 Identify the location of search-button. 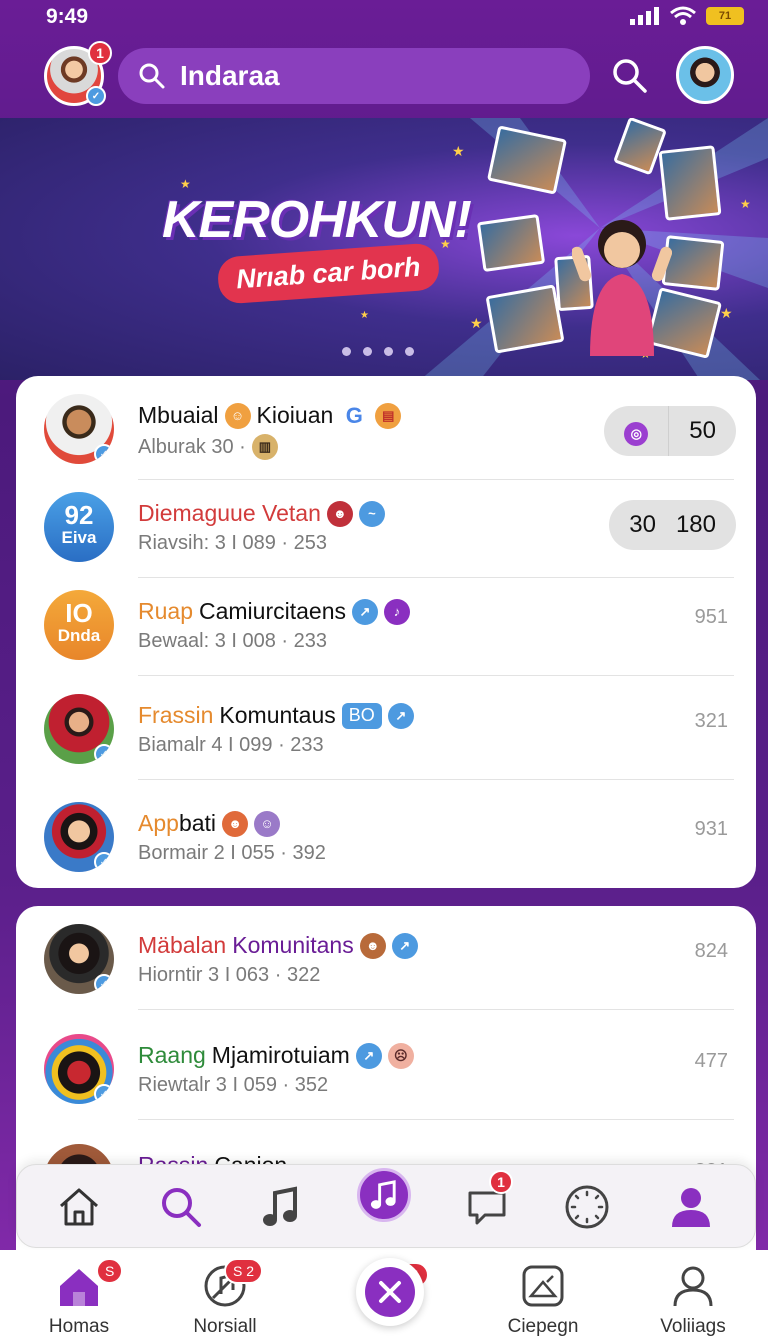
(630, 76).